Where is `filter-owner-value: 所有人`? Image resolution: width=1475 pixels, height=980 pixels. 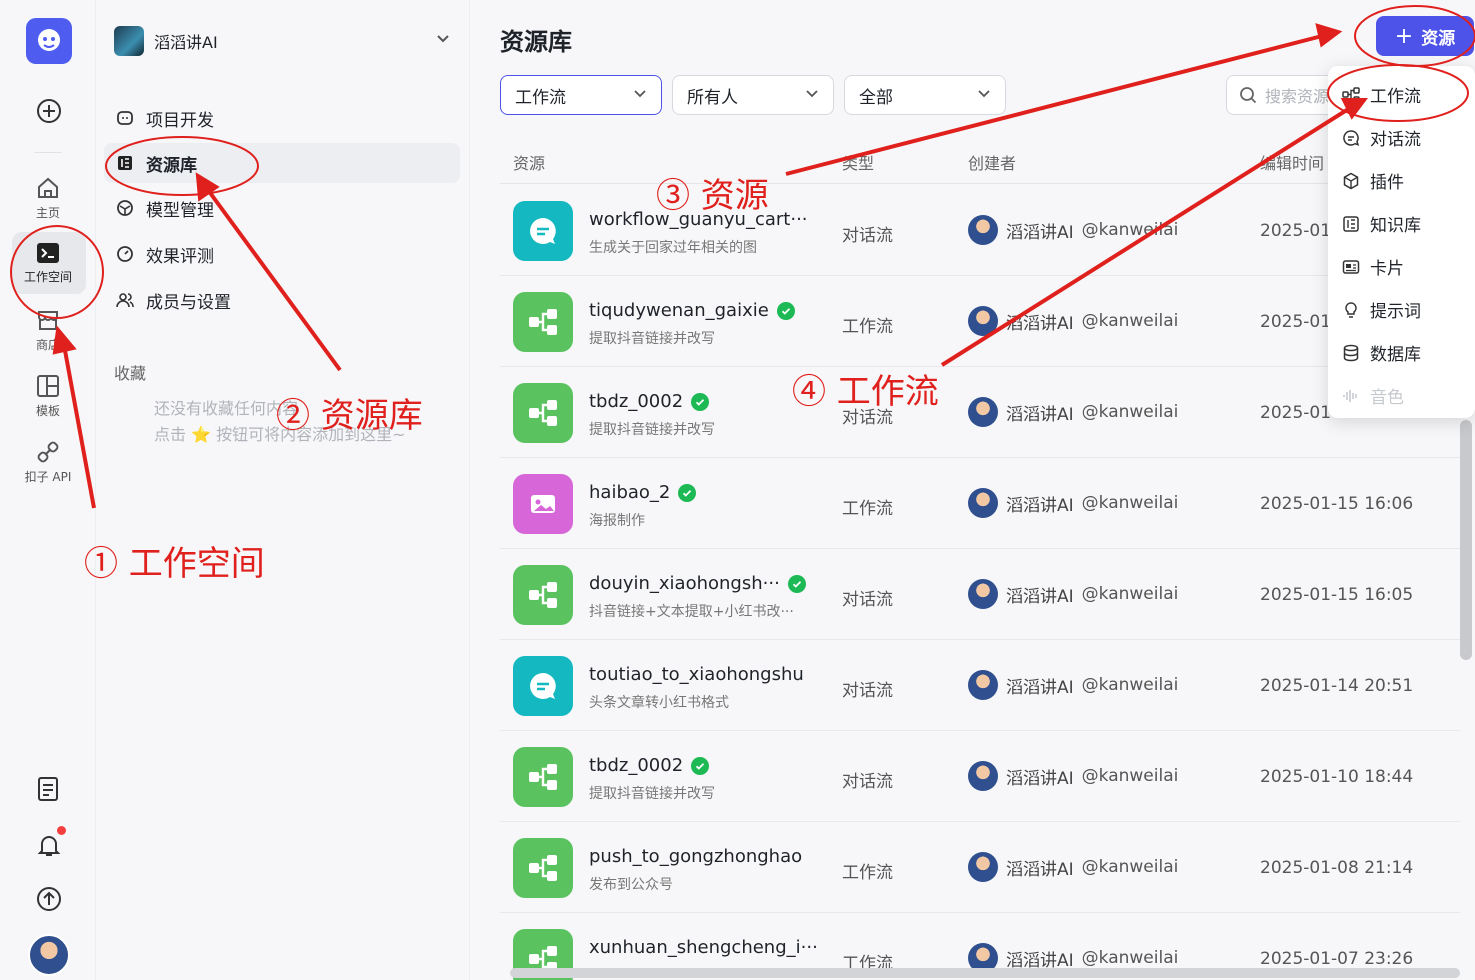 filter-owner-value: 所有人 is located at coordinates (712, 97).